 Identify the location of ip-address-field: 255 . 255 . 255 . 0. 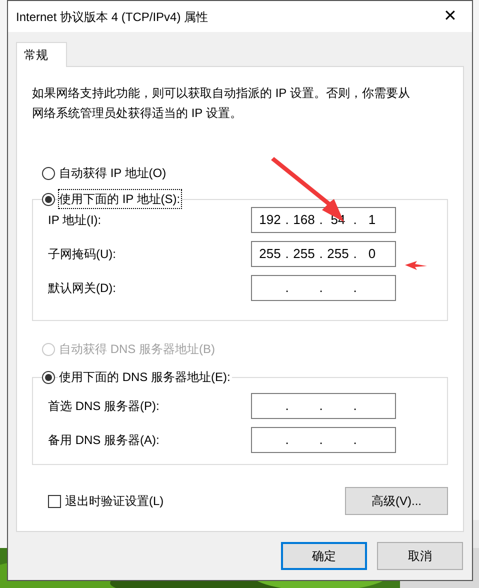
(323, 254).